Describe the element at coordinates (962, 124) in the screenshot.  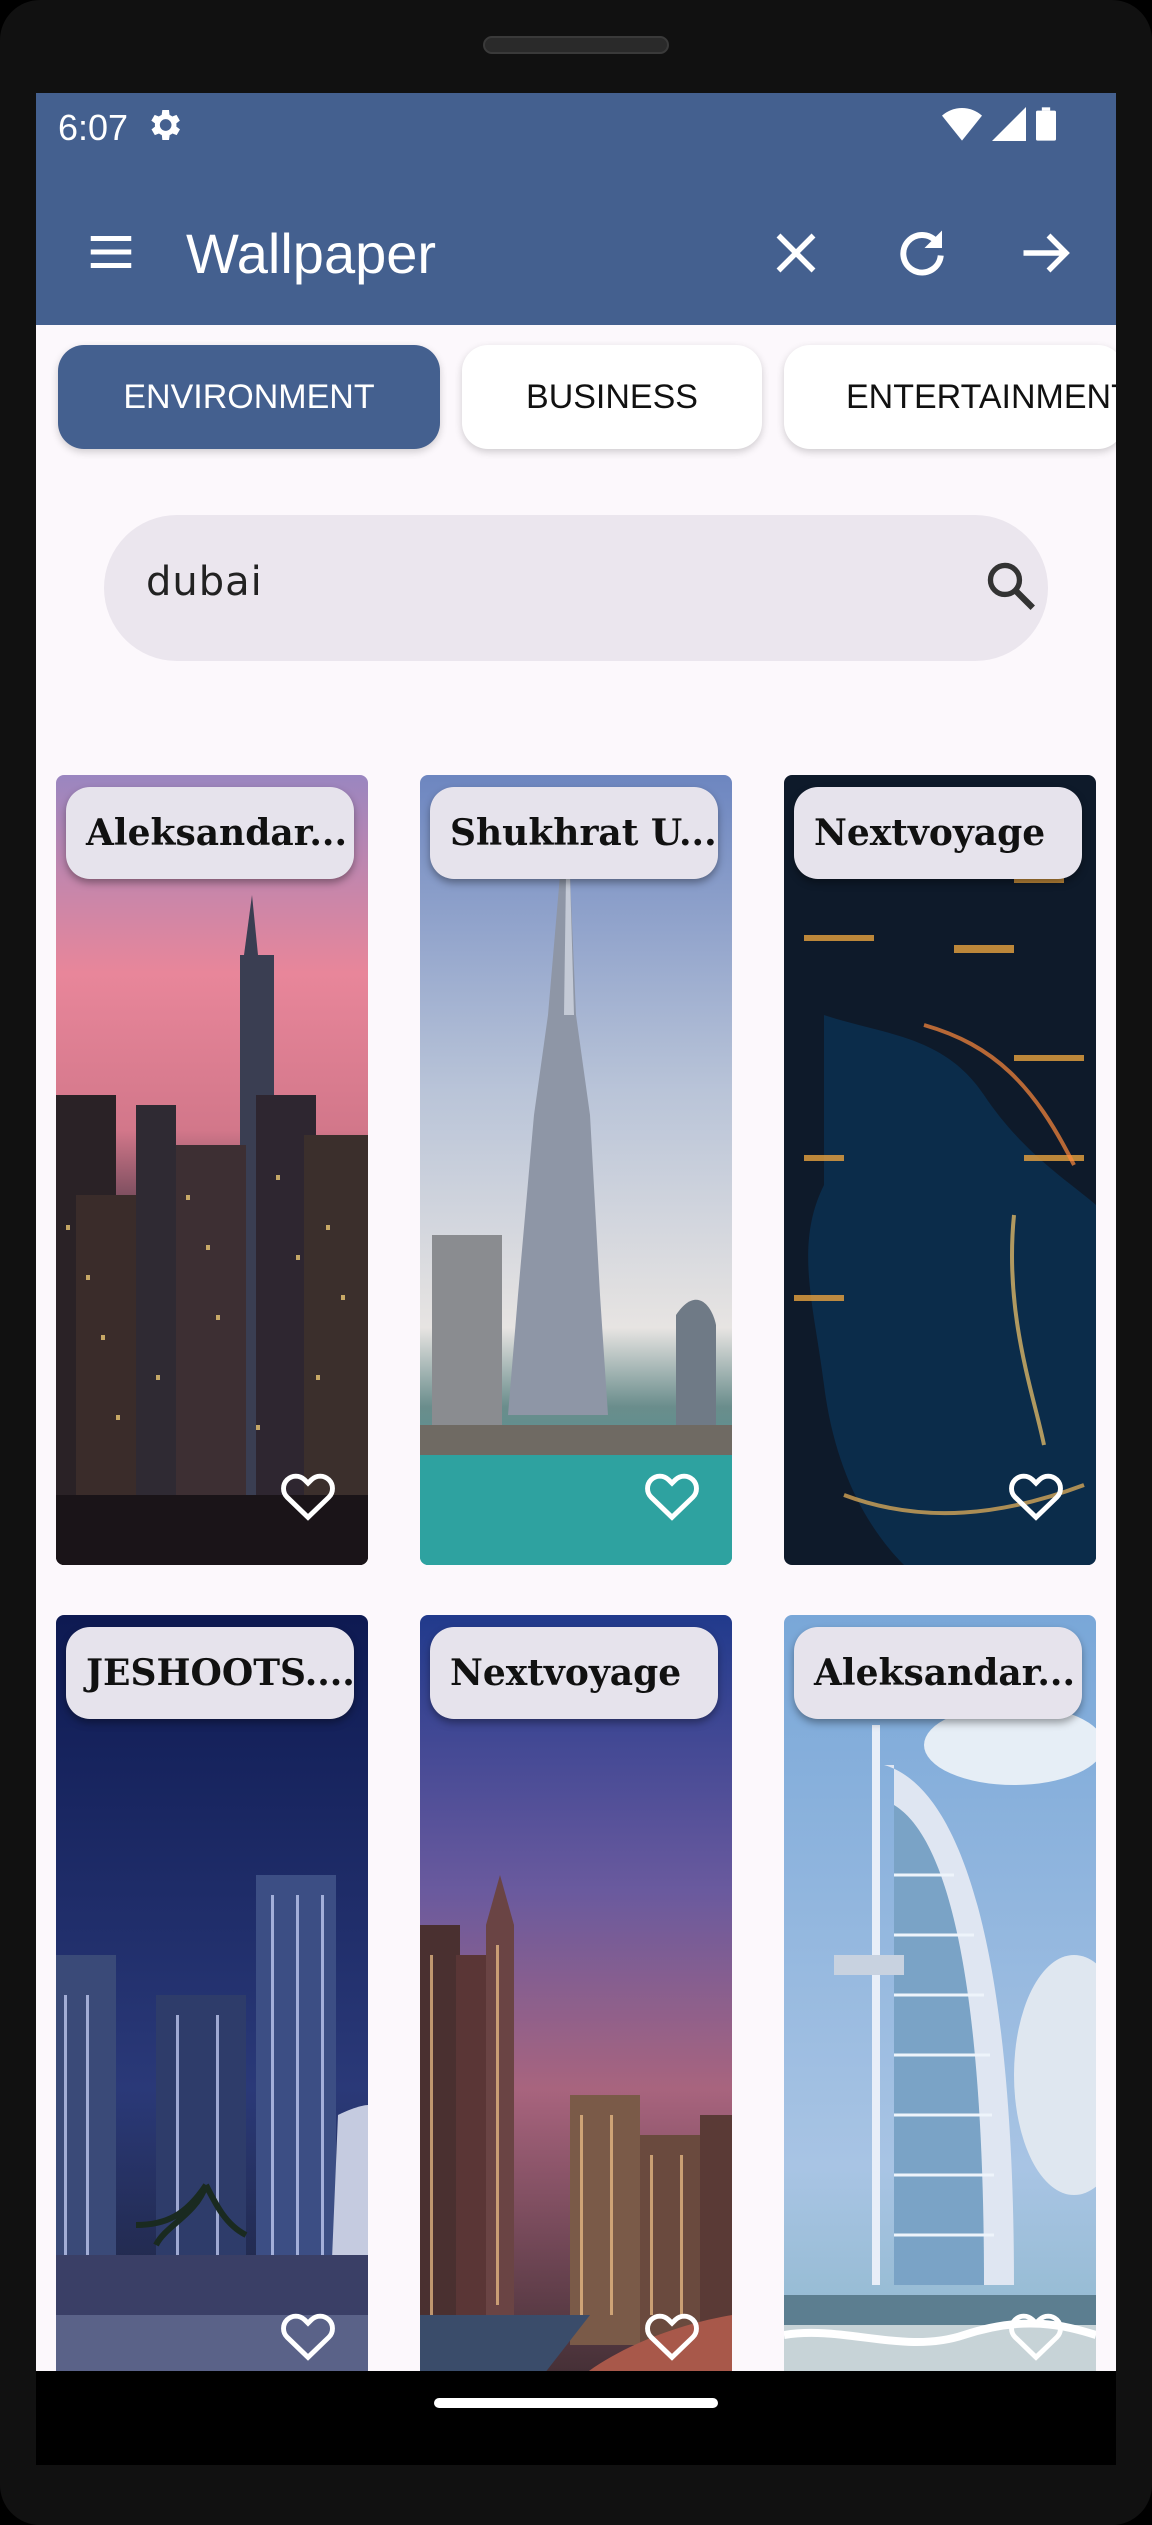
I see `wifi-icon` at that location.